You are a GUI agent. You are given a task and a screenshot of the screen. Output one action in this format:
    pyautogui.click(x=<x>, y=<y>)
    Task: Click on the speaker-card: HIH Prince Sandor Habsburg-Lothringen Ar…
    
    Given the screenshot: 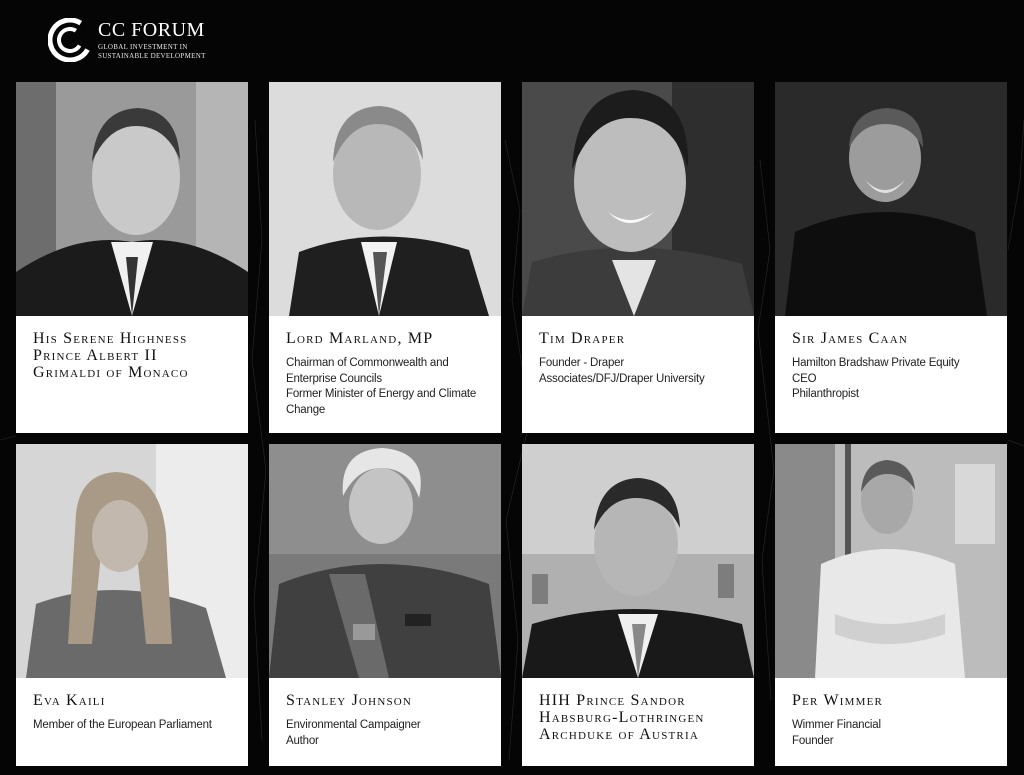 What is the action you would take?
    pyautogui.click(x=638, y=605)
    